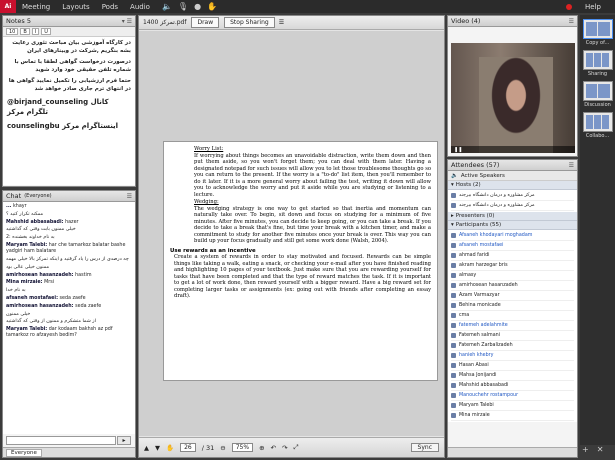 This screenshot has width=615, height=460. I want to click on font-size-select: 10, so click(12, 31).